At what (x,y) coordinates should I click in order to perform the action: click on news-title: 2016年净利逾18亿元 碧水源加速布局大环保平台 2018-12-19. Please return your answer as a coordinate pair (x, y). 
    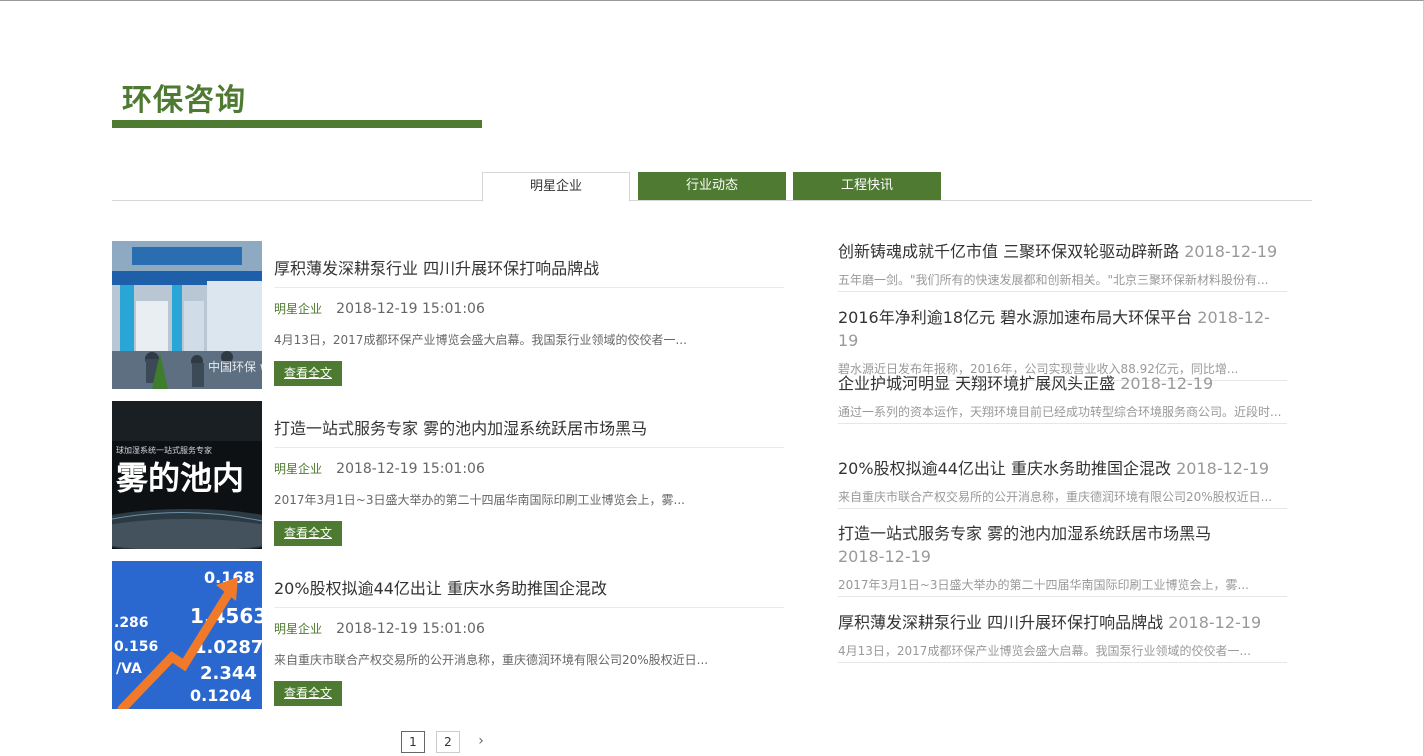
    Looking at the image, I should click on (1062, 329).